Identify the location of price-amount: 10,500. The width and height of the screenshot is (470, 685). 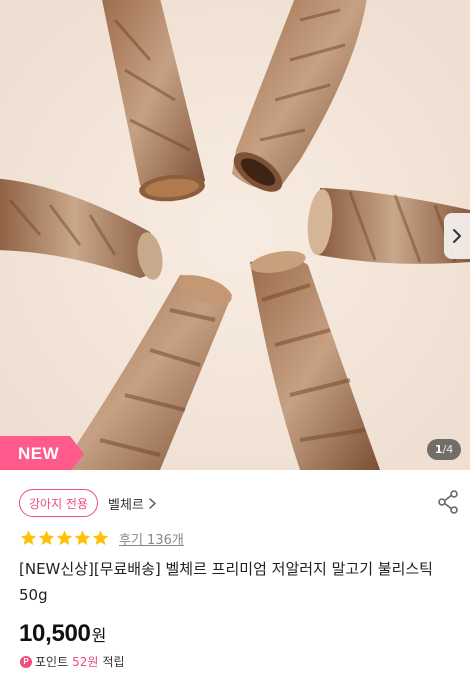
(55, 633).